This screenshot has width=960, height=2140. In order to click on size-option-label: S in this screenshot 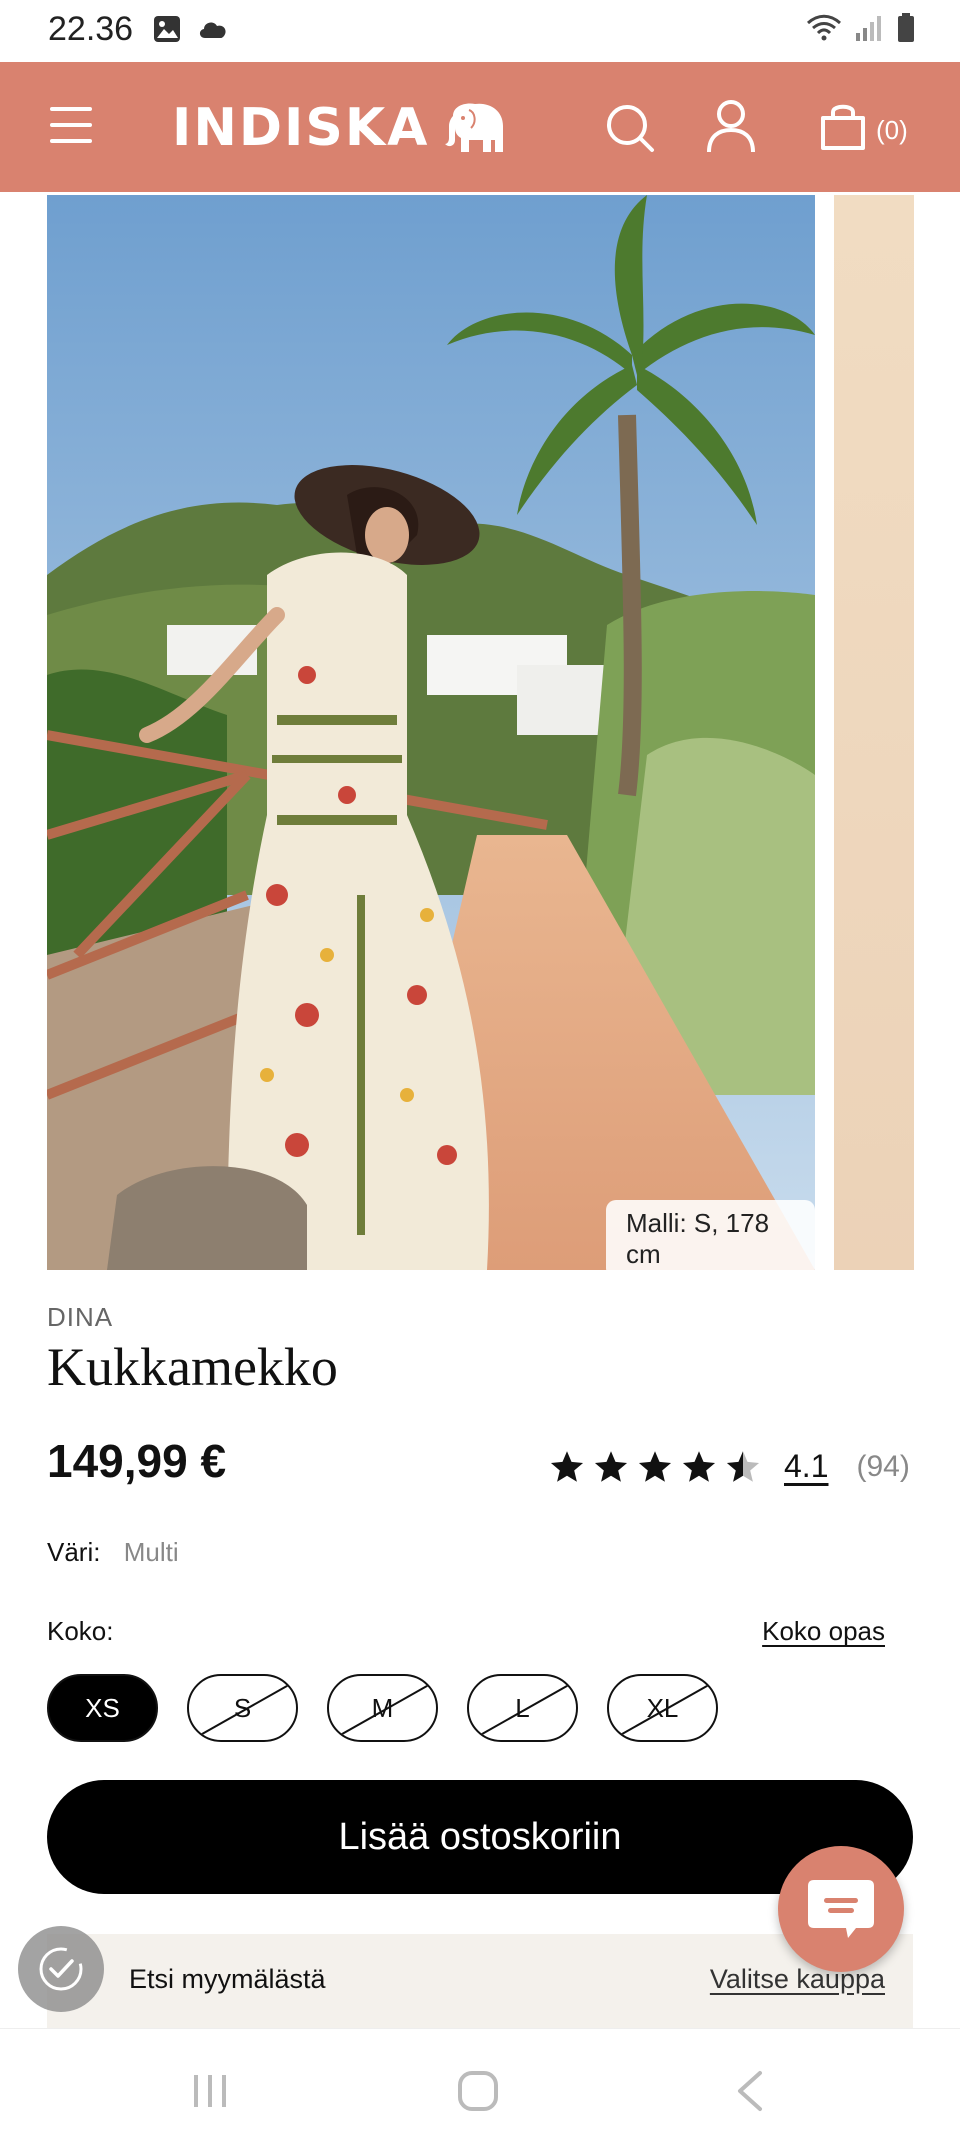, I will do `click(242, 1707)`.